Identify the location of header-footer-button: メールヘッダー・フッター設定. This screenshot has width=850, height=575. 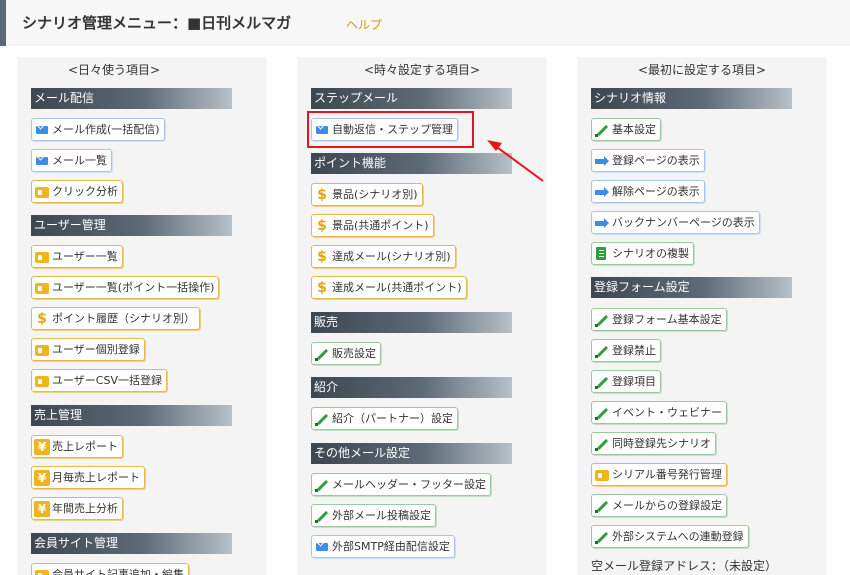
(401, 484).